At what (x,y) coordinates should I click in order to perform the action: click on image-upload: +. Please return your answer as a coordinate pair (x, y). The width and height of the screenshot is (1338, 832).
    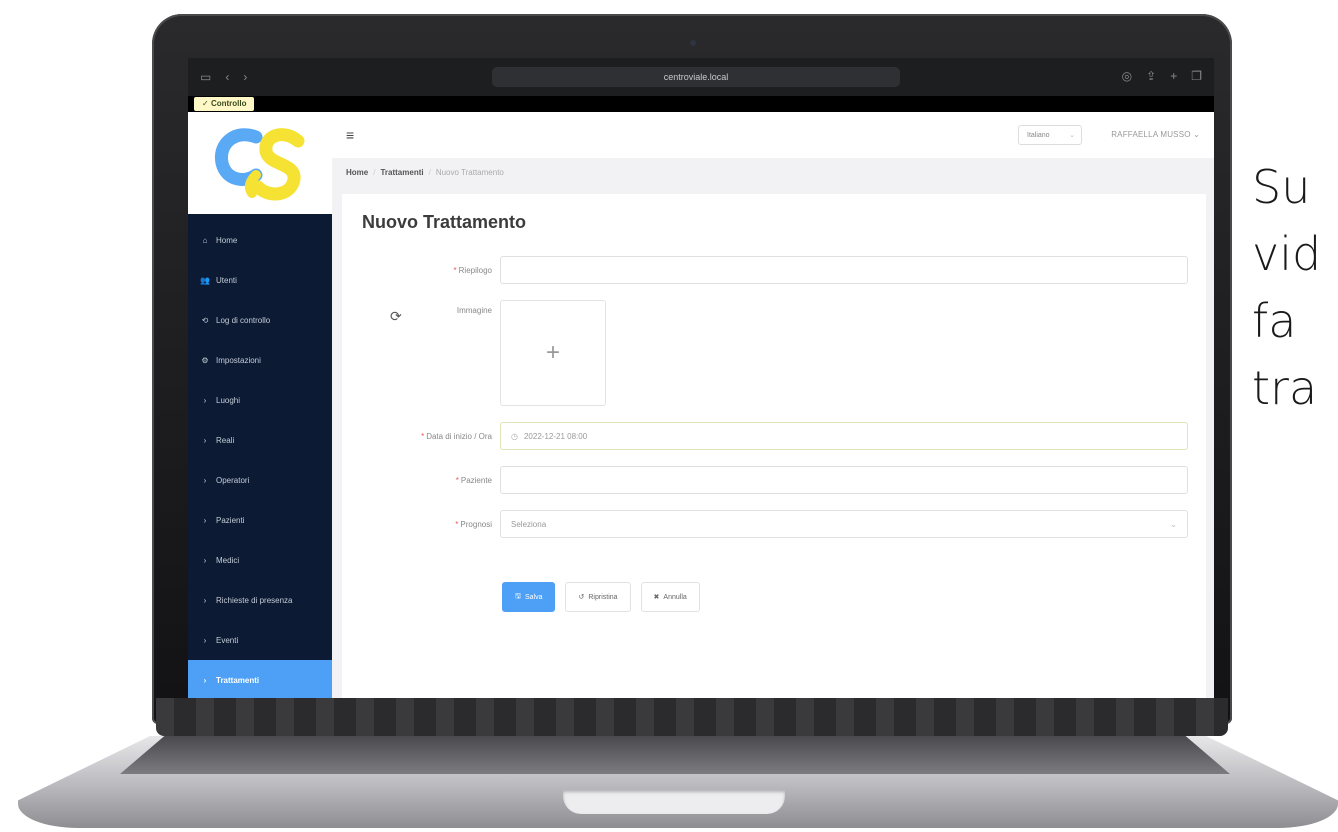
    Looking at the image, I should click on (553, 353).